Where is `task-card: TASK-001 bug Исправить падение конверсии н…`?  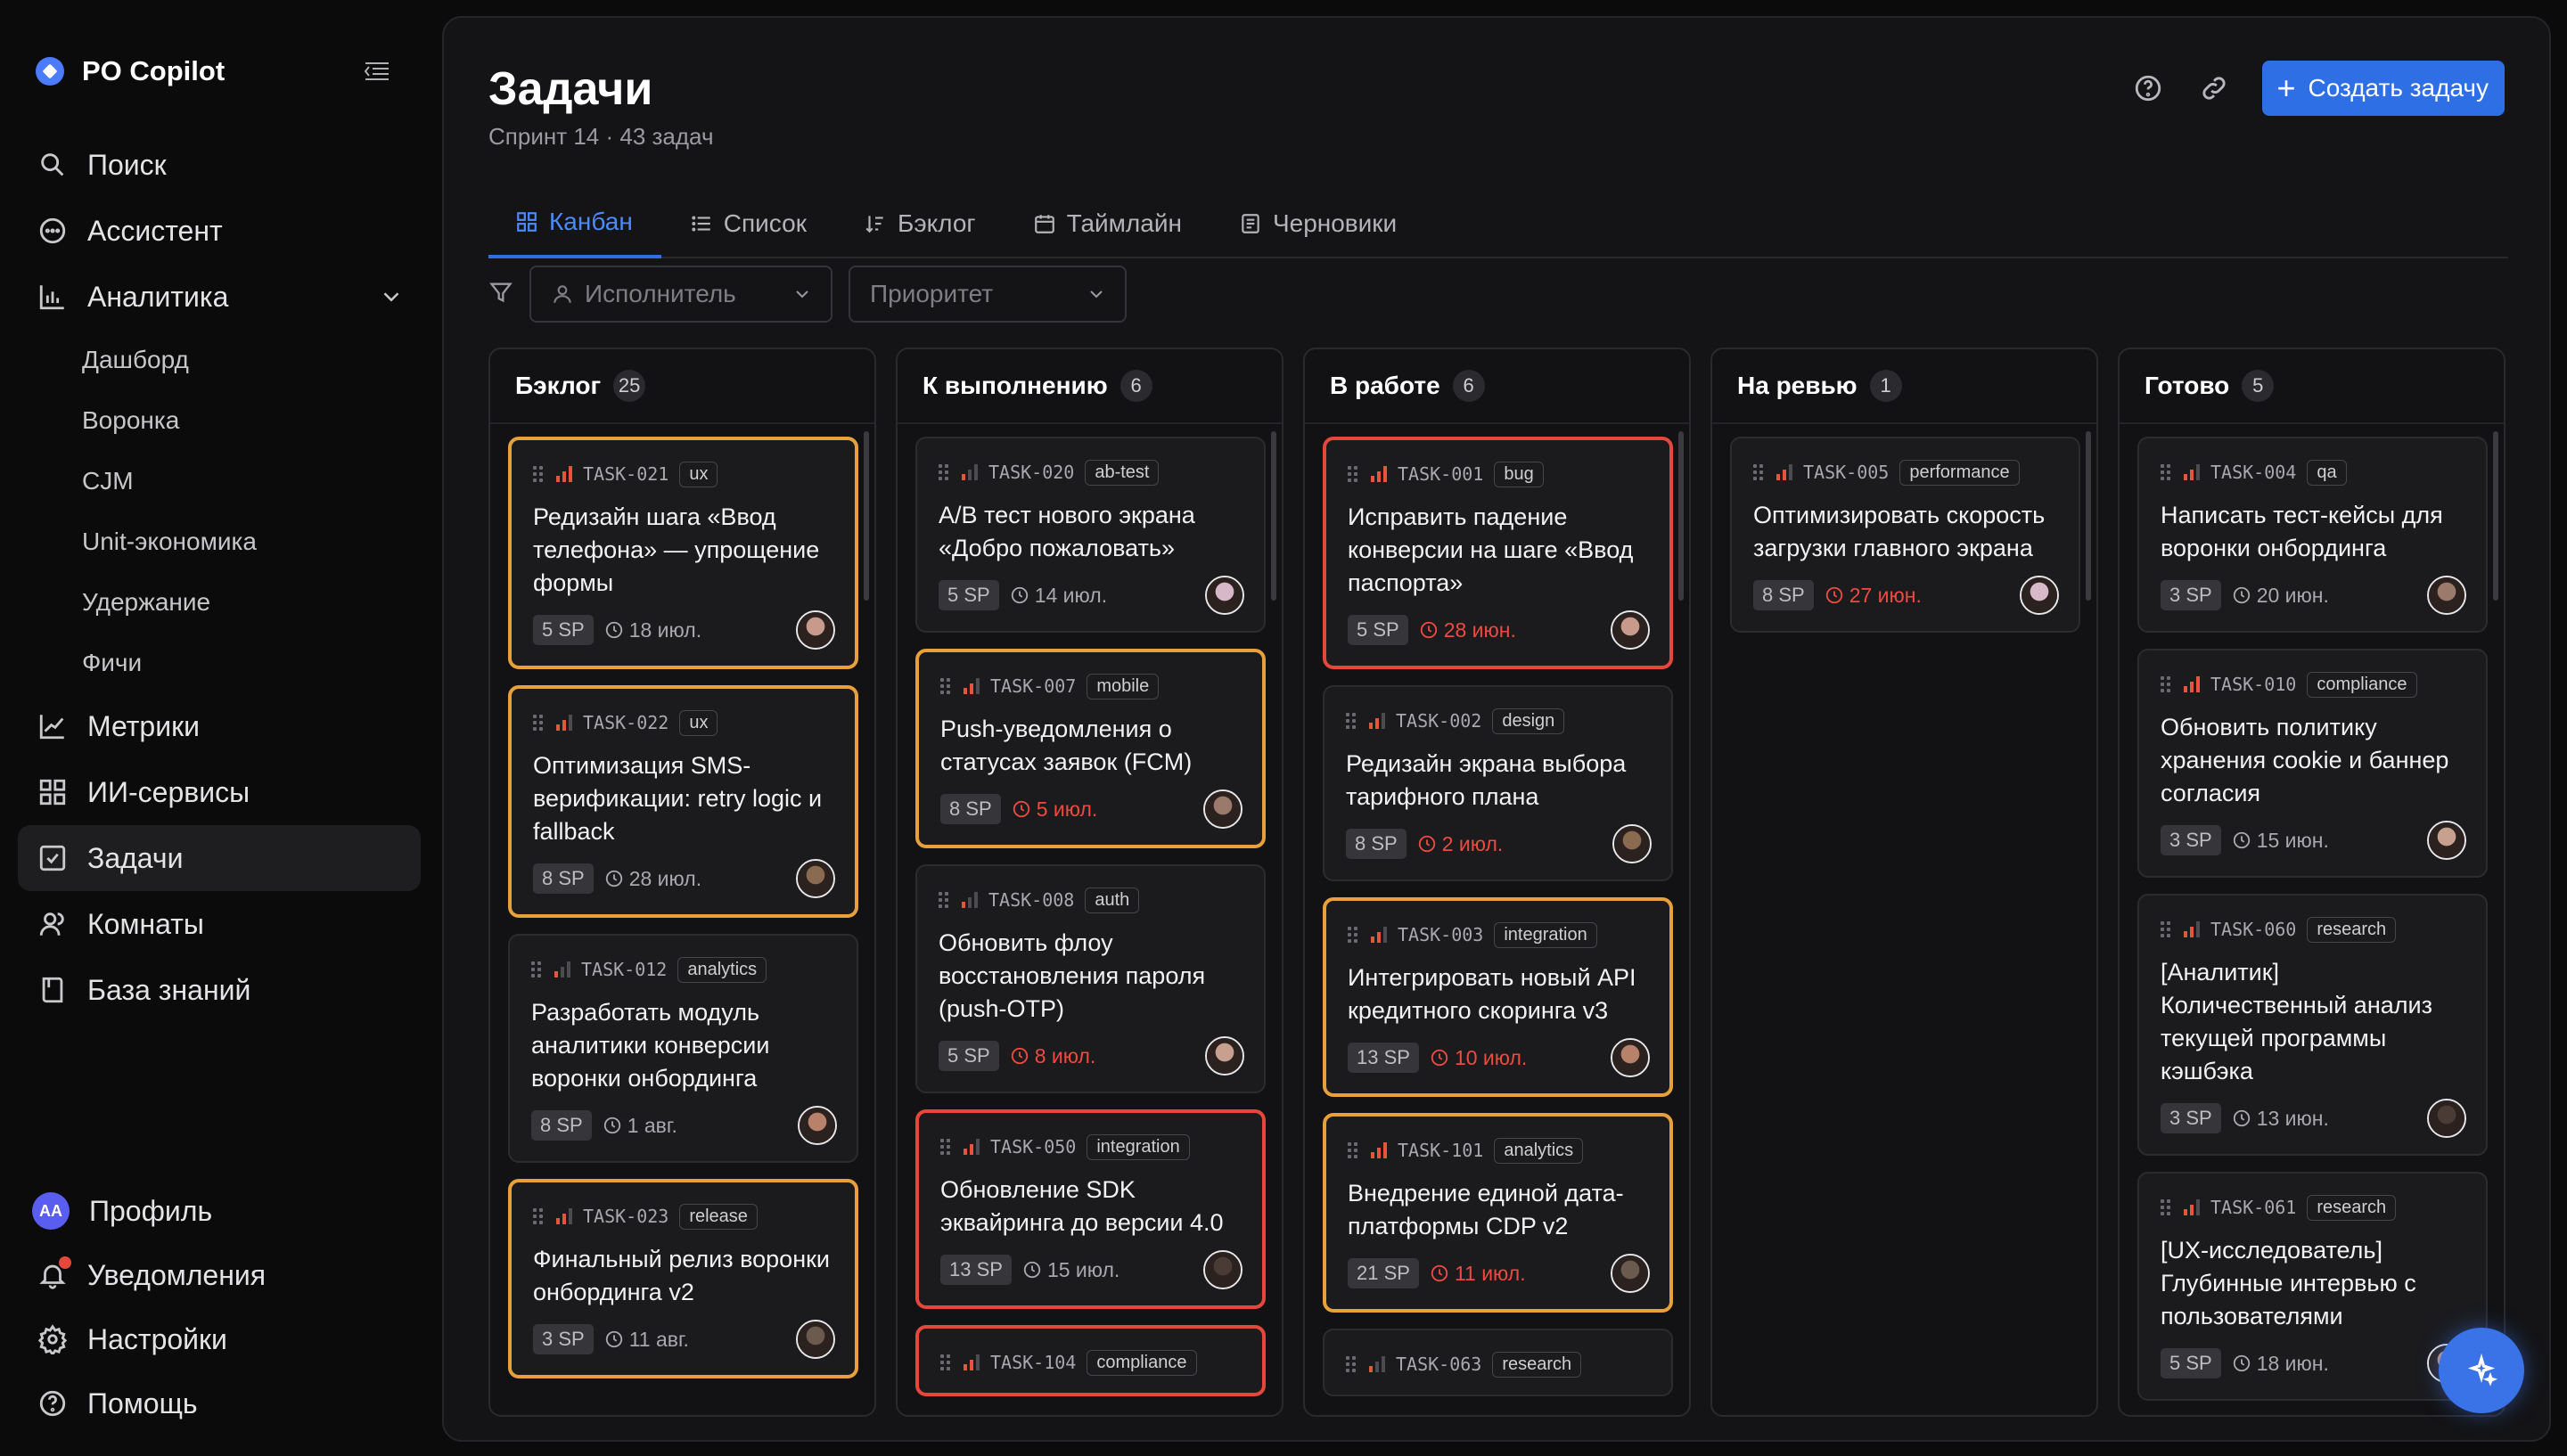
task-card: TASK-001 bug Исправить падение конверсии н… is located at coordinates (1498, 553).